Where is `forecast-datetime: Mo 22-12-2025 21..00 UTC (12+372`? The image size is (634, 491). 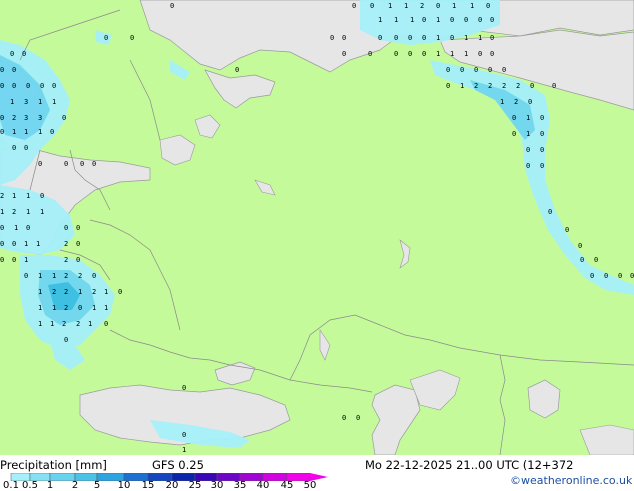
forecast-datetime: Mo 22-12-2025 21..00 UTC (12+372 is located at coordinates (469, 465).